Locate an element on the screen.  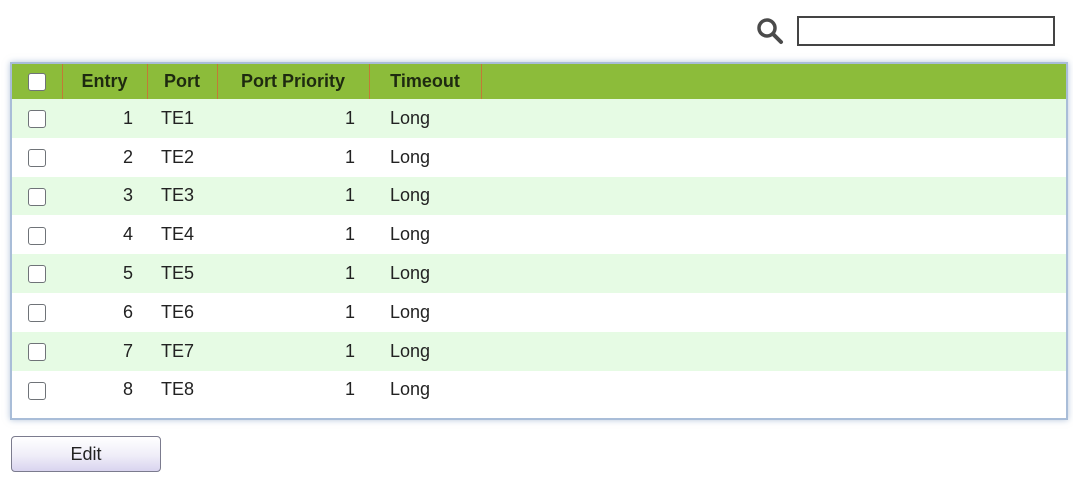
table-row: 7 TE7 1 Long is located at coordinates (539, 351).